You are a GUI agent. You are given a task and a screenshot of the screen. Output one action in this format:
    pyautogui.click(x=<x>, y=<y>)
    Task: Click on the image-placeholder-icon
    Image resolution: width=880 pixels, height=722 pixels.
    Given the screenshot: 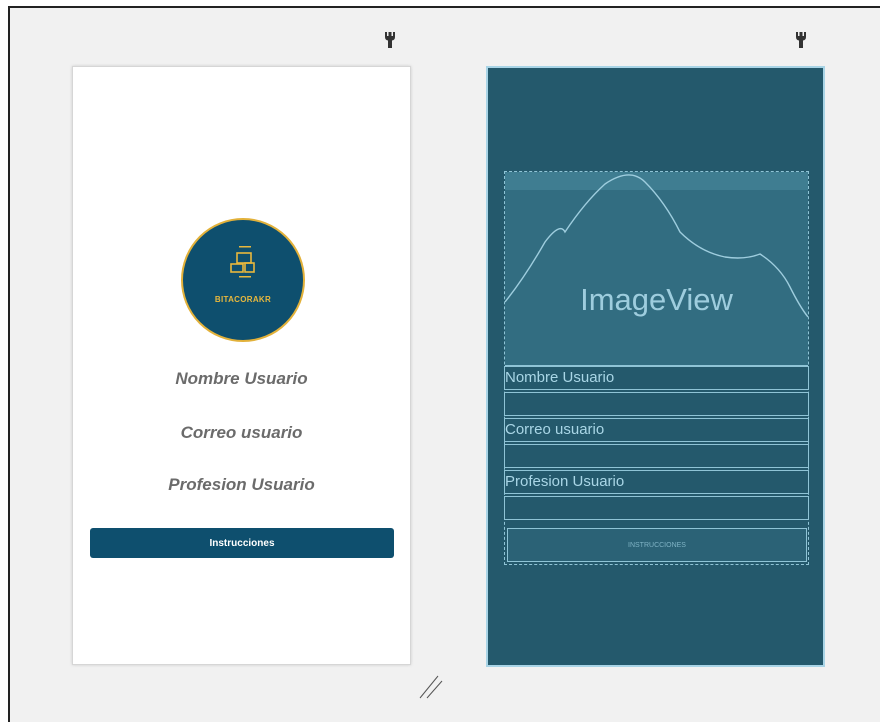 What is the action you would take?
    pyautogui.click(x=656, y=245)
    